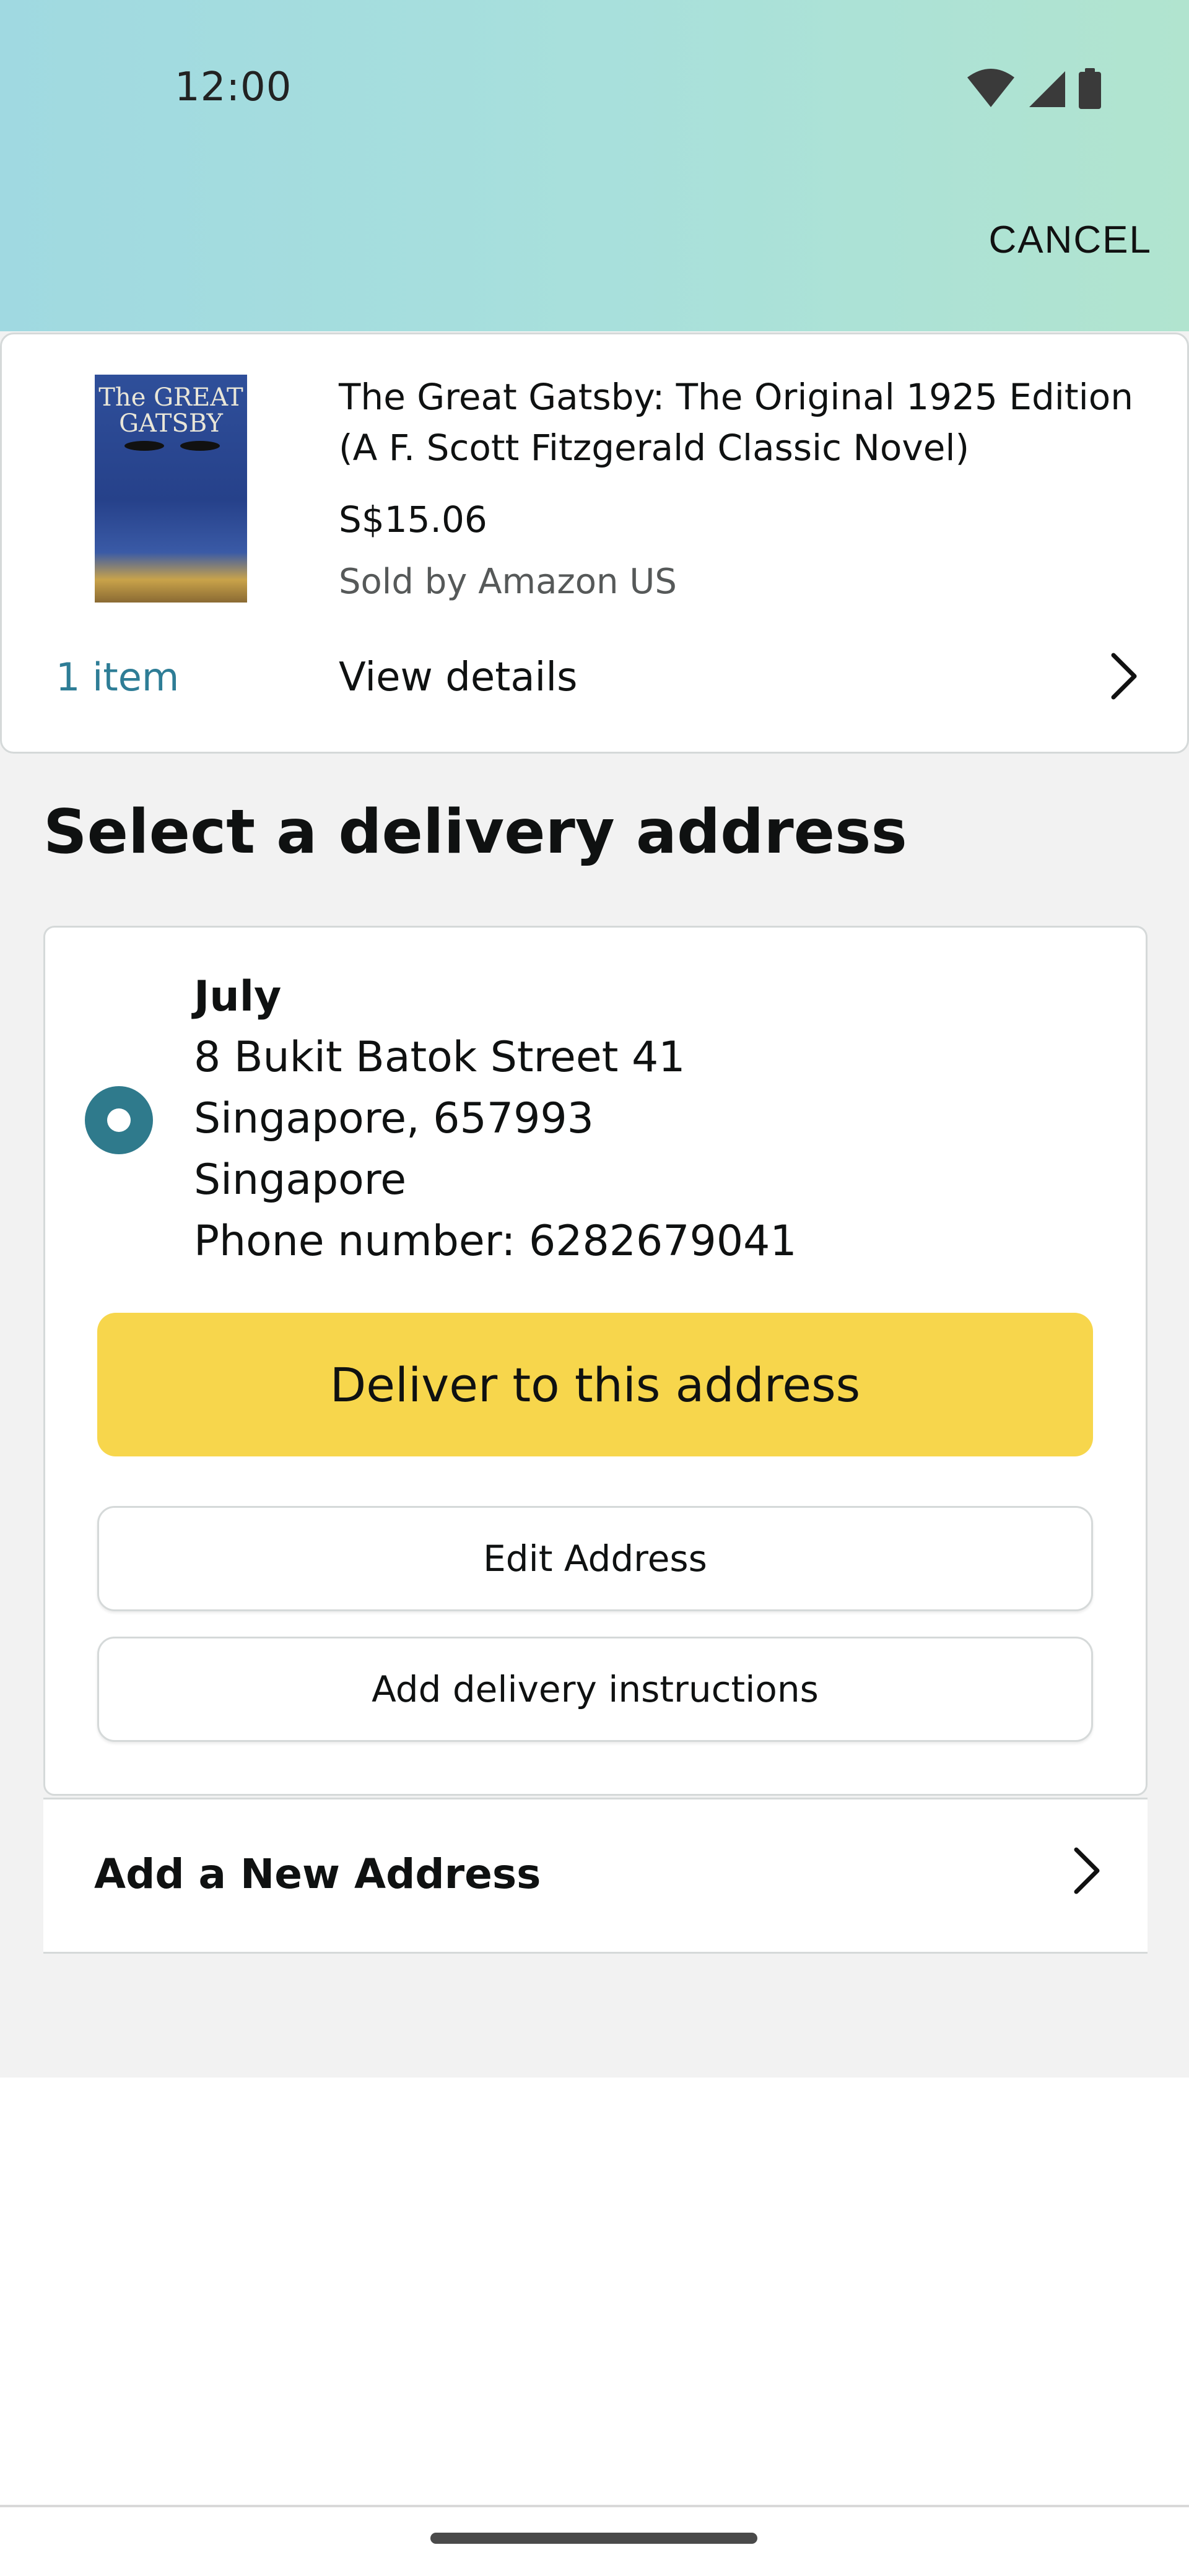 The width and height of the screenshot is (1189, 2576). I want to click on status-icons, so click(1034, 88).